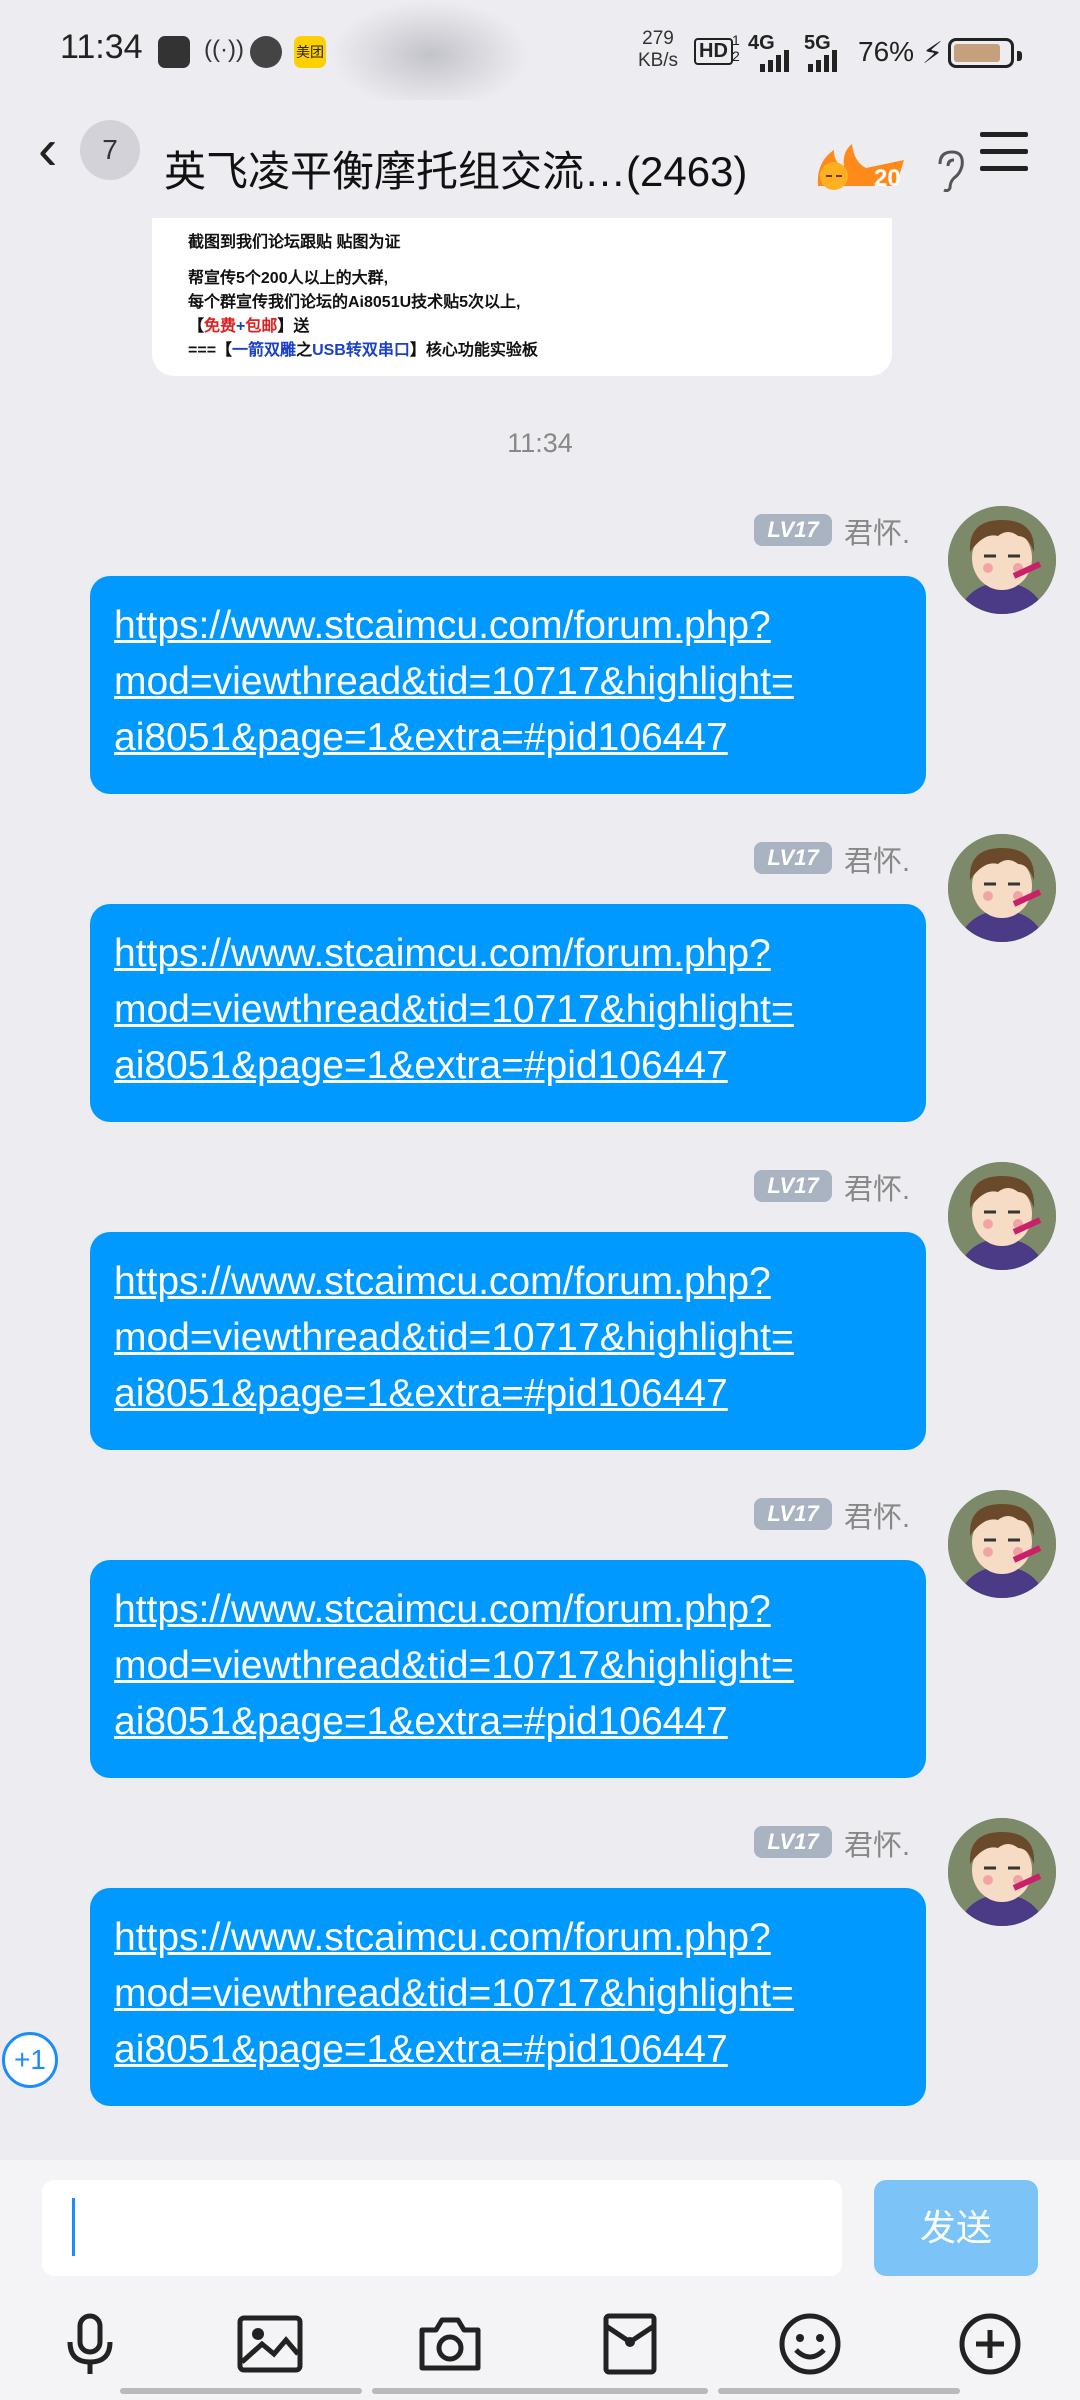 The width and height of the screenshot is (1080, 2400). Describe the element at coordinates (224, 49) in the screenshot. I see `hotspot-icon: ((·))` at that location.